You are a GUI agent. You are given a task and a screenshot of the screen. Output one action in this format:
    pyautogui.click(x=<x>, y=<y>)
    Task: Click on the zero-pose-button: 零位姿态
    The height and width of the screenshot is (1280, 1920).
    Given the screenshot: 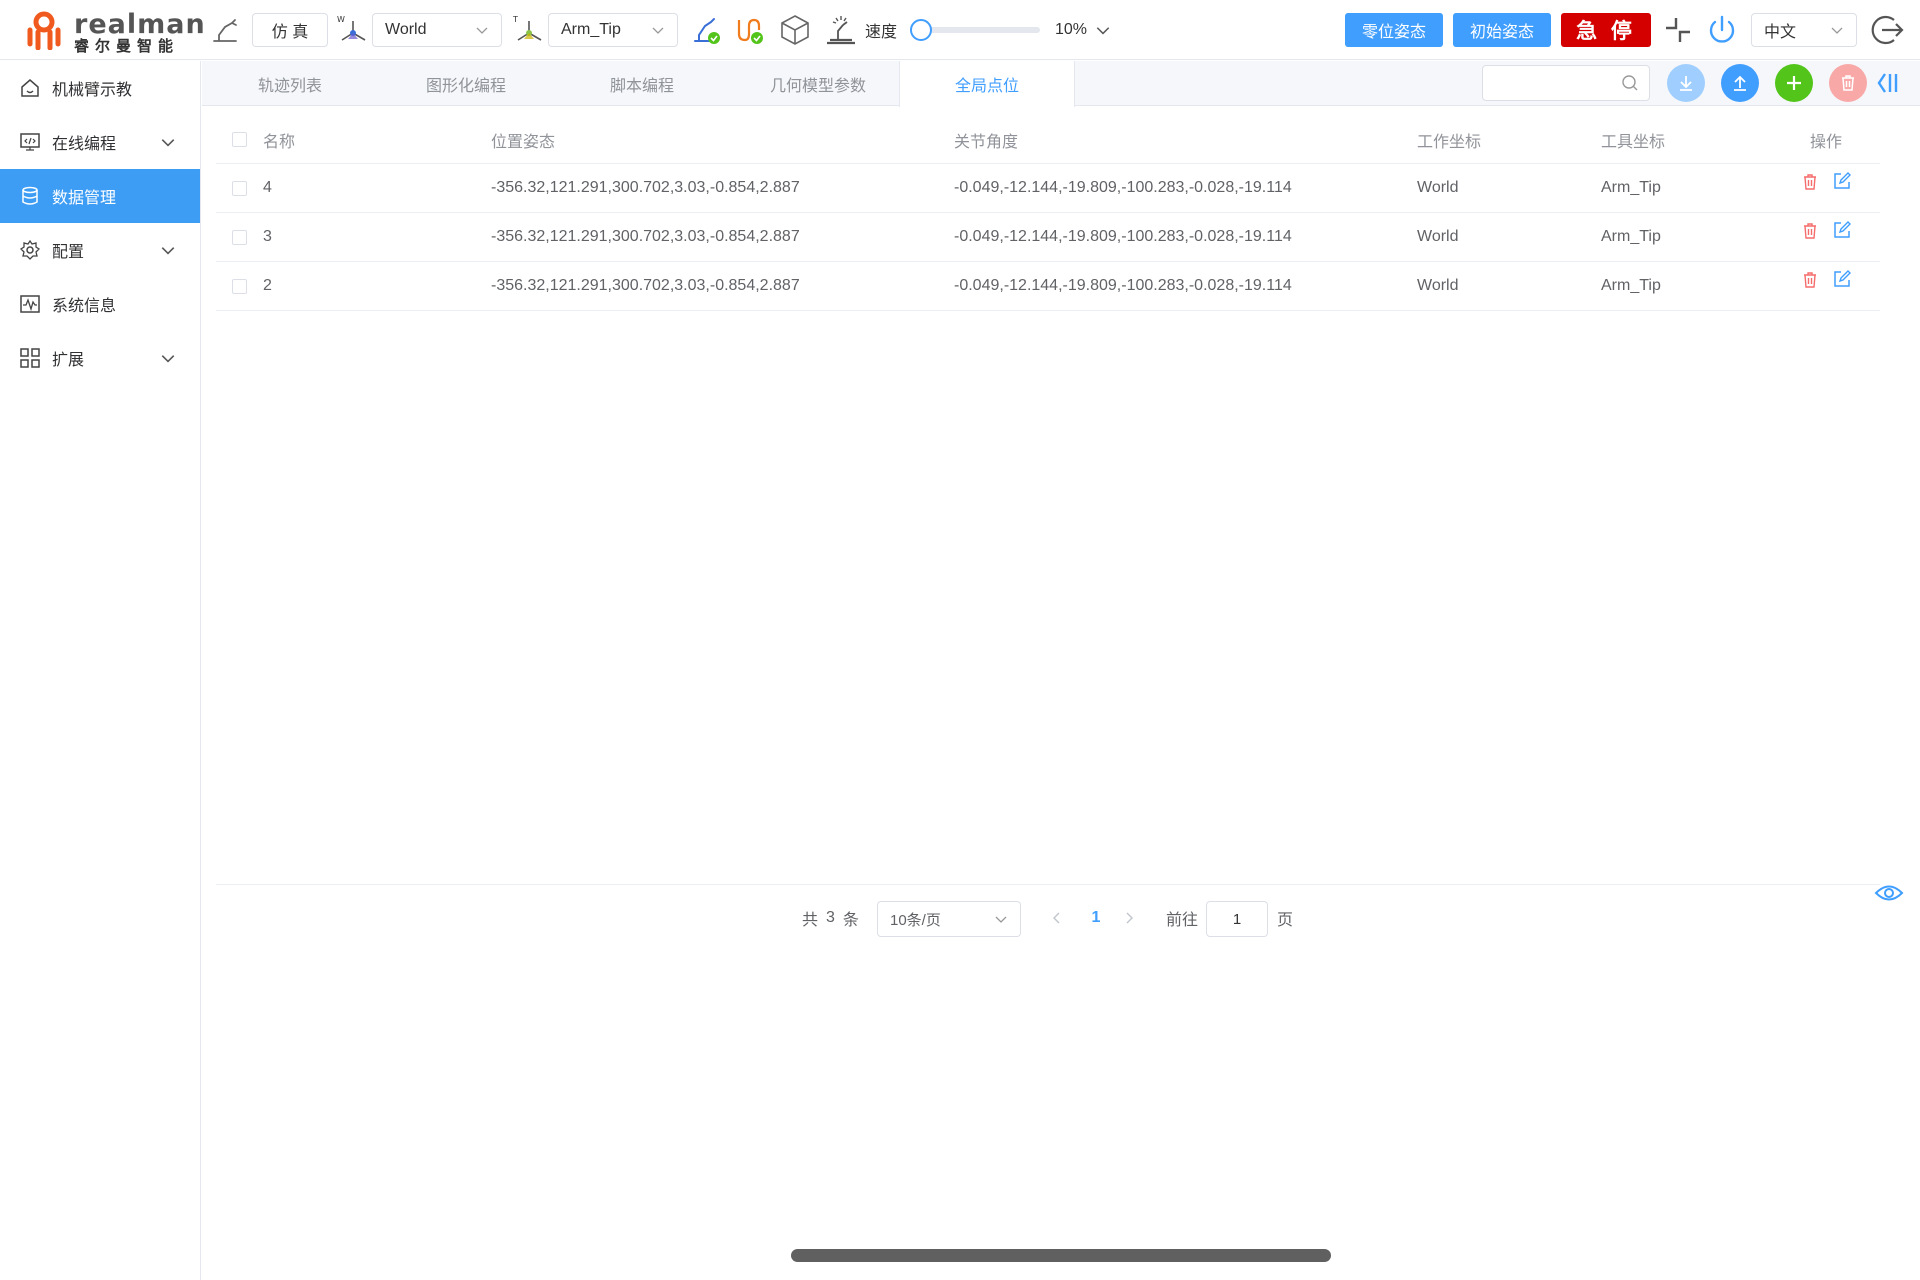 What is the action you would take?
    pyautogui.click(x=1394, y=30)
    